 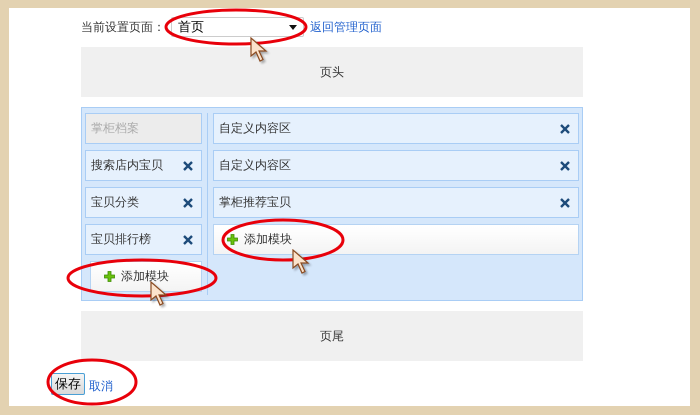 I want to click on footer-area: 页尾, so click(x=332, y=336).